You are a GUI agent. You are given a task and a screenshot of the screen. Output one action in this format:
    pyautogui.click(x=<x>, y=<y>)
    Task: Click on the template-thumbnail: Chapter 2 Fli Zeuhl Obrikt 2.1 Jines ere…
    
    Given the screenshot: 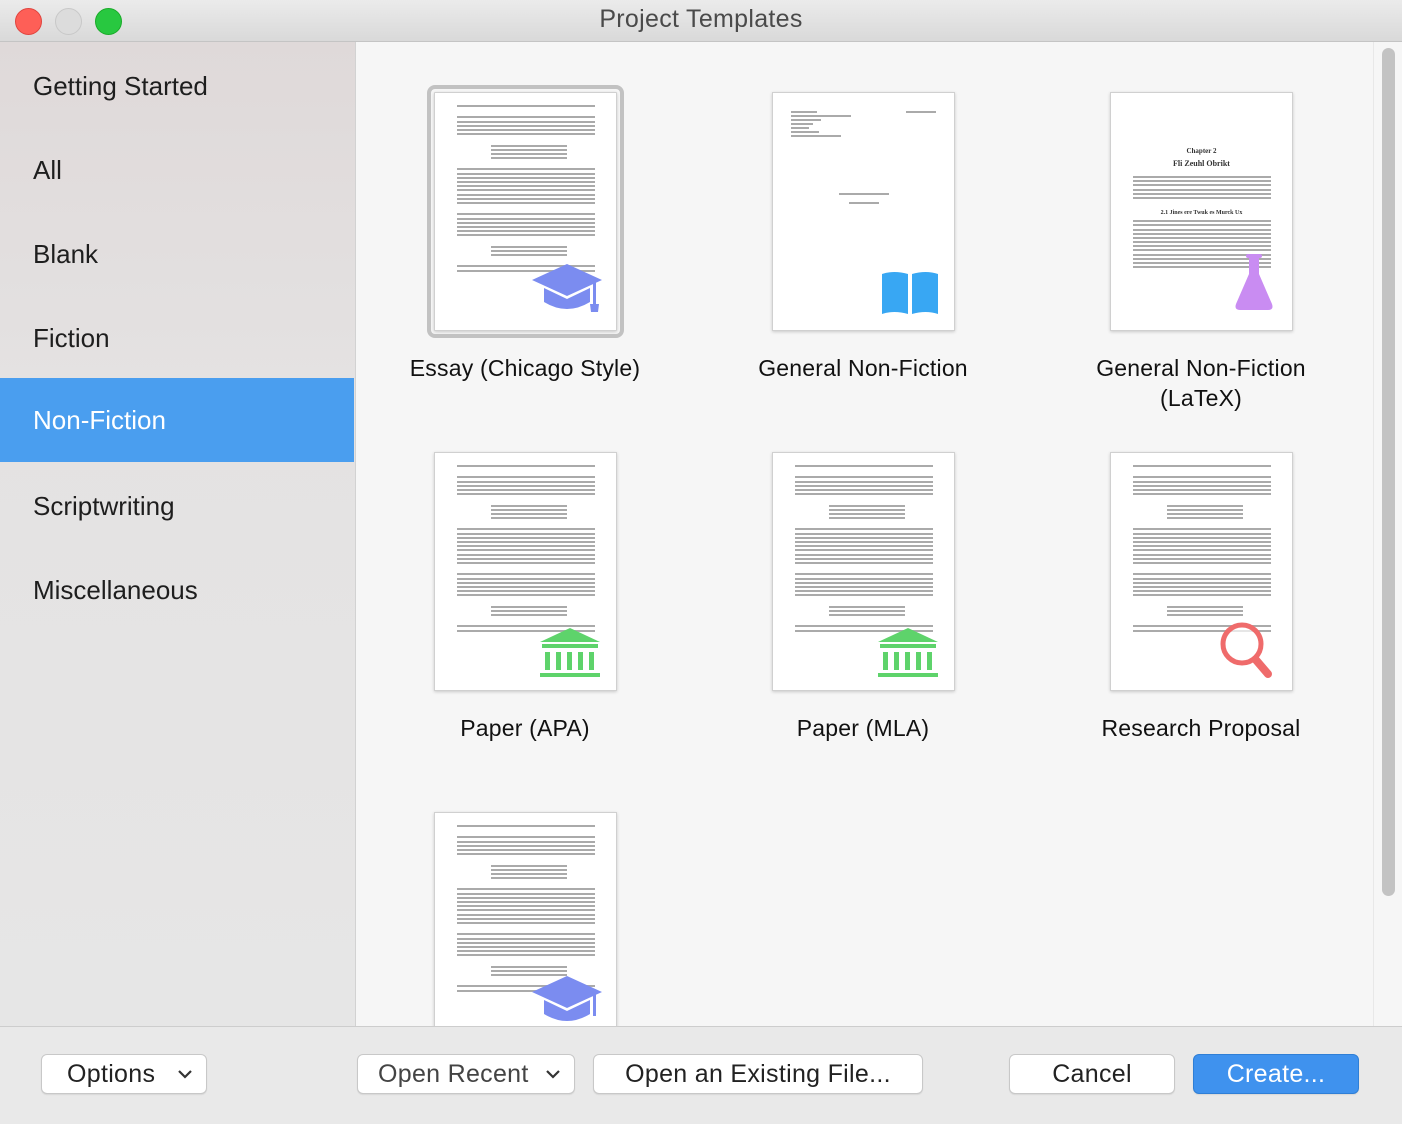 What is the action you would take?
    pyautogui.click(x=1201, y=211)
    